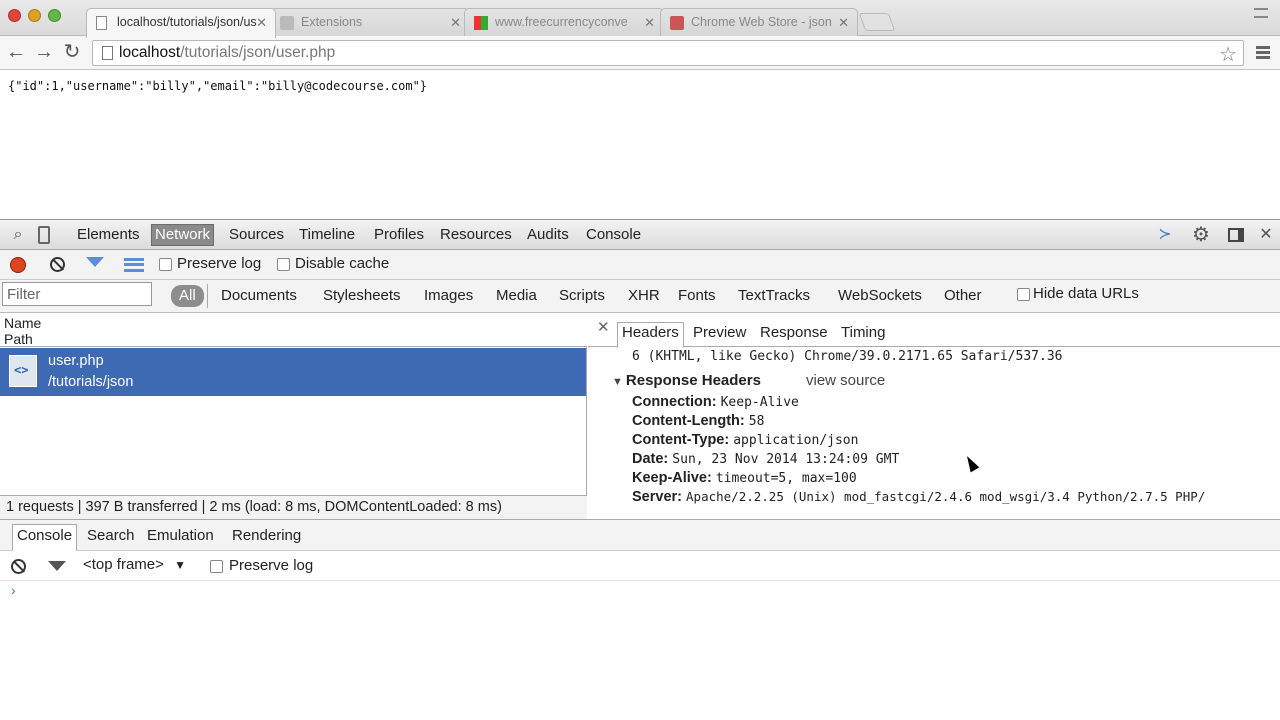 This screenshot has height=720, width=1280. What do you see at coordinates (476, 237) in the screenshot?
I see `panel-tab-resources: Resources` at bounding box center [476, 237].